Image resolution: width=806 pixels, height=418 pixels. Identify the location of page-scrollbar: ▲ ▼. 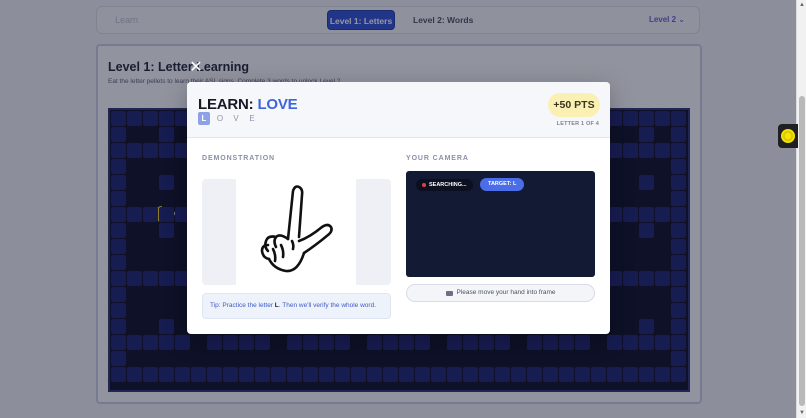
(801, 209).